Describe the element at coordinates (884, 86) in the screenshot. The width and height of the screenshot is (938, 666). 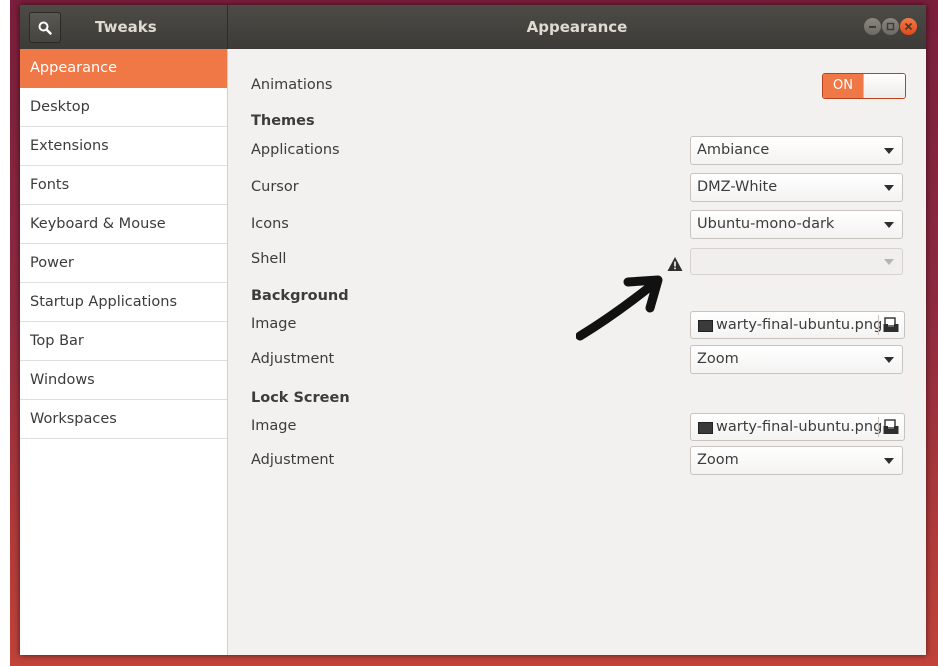
I see `toggle-knob` at that location.